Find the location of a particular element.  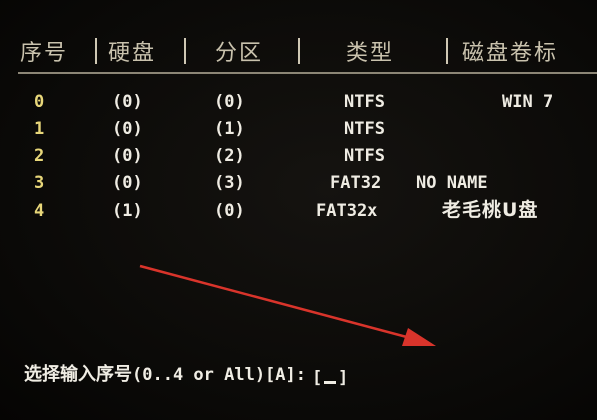

prompt-text-en: (0..4 or All)[A]: is located at coordinates (219, 375).